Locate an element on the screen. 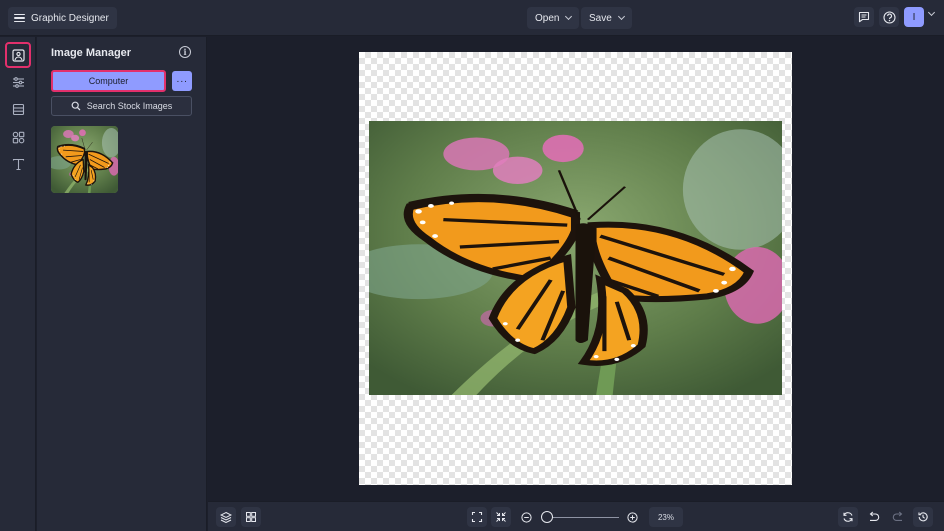  shapes-icon is located at coordinates (18, 137).